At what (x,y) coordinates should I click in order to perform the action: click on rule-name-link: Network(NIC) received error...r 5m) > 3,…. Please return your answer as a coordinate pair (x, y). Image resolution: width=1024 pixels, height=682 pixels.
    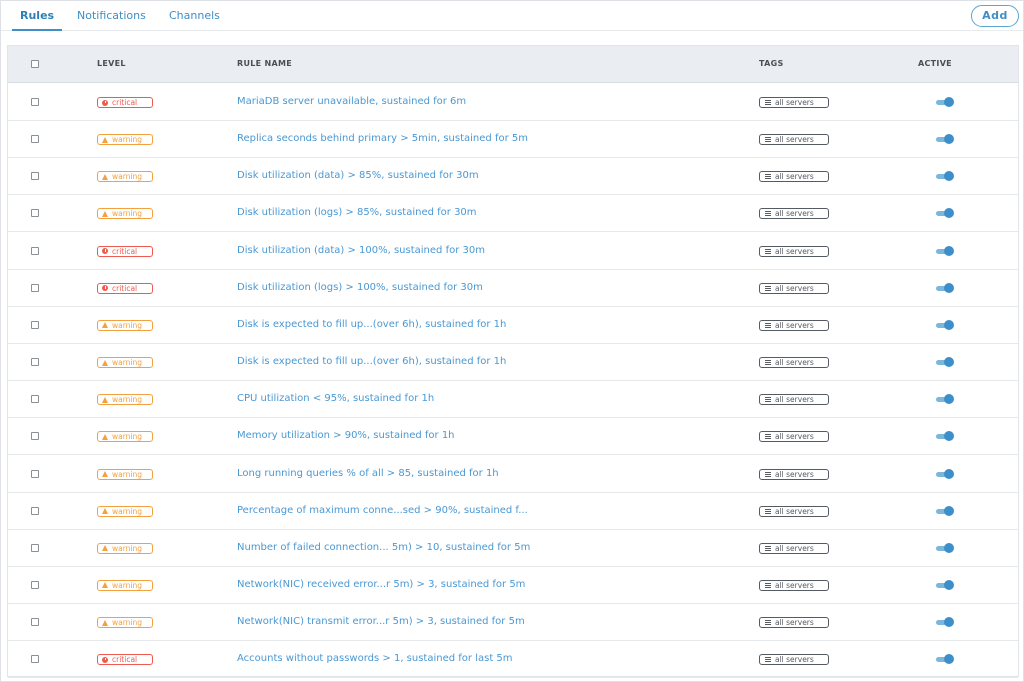
    Looking at the image, I should click on (381, 584).